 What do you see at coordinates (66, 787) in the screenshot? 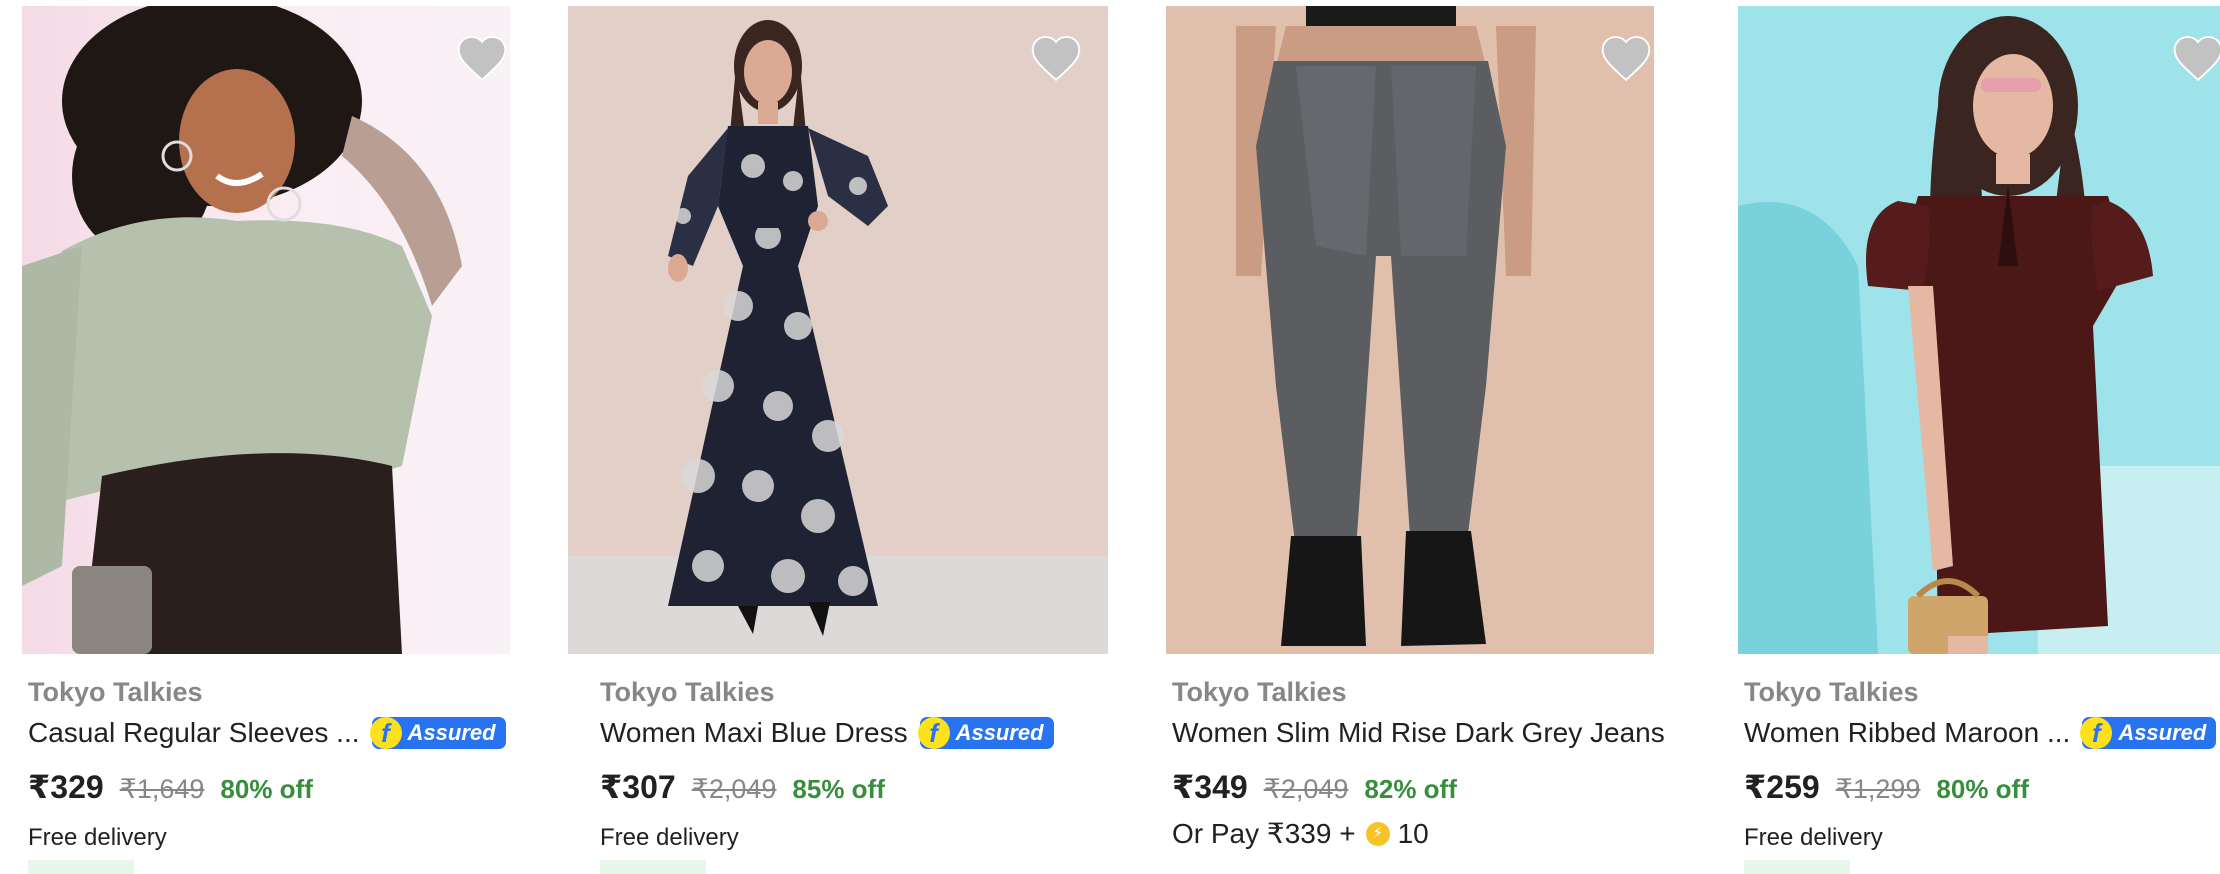
I see `product-price: ₹329` at bounding box center [66, 787].